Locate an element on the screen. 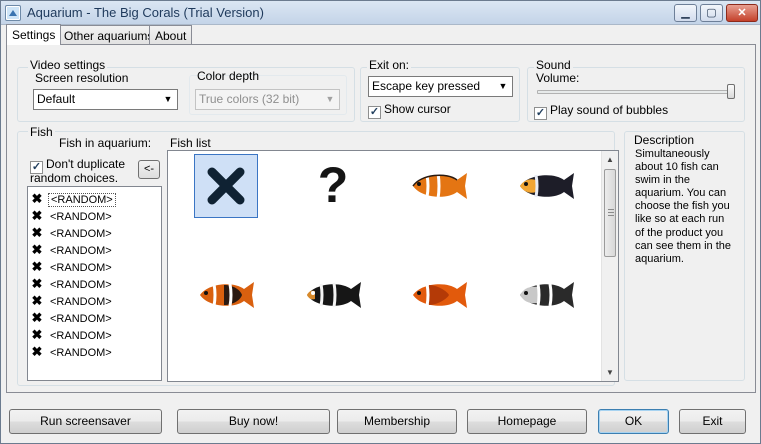 Image resolution: width=761 pixels, height=444 pixels. fish-thumb-random: ? is located at coordinates (333, 186).